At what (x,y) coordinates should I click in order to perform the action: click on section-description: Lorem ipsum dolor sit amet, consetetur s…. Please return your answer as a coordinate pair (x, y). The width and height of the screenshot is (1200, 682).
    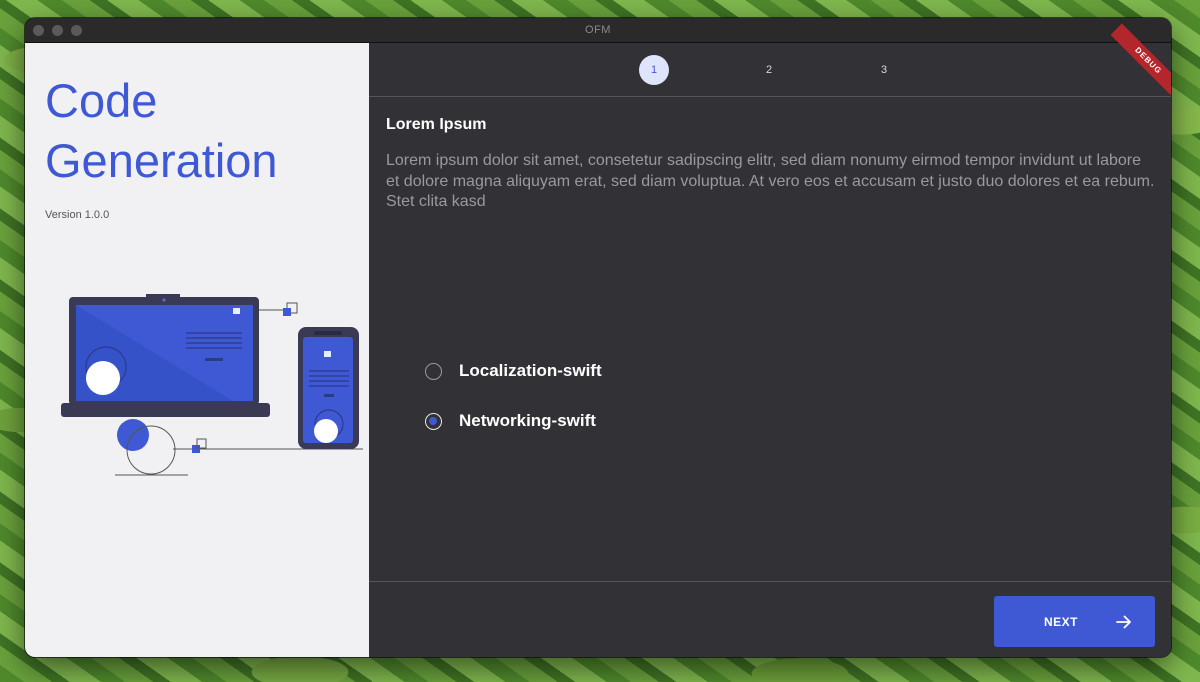
    Looking at the image, I should click on (770, 181).